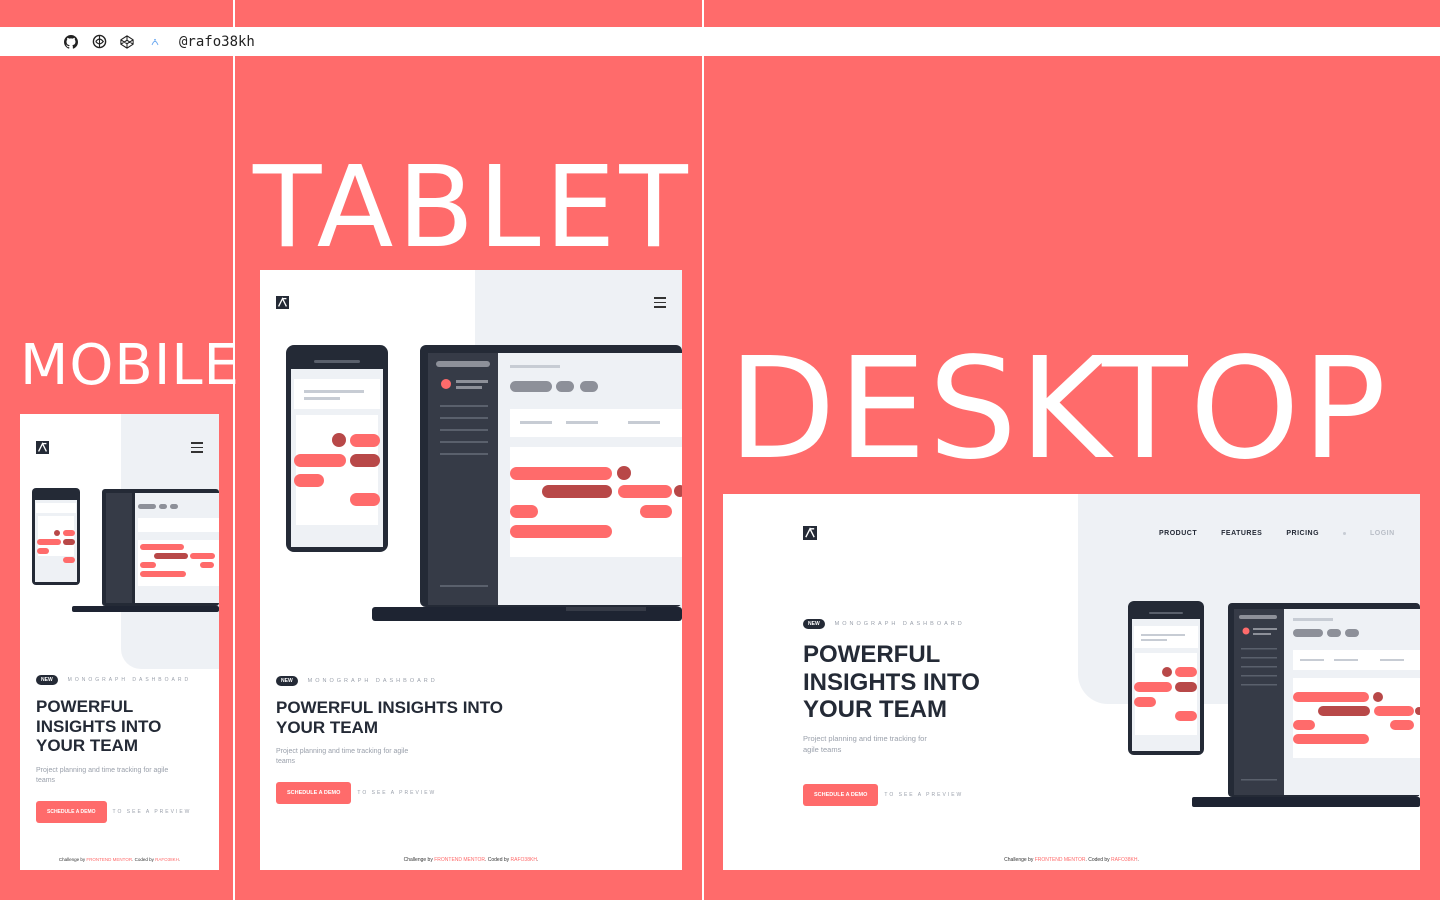 This screenshot has height=900, width=1440. I want to click on codepen-icon, so click(127, 42).